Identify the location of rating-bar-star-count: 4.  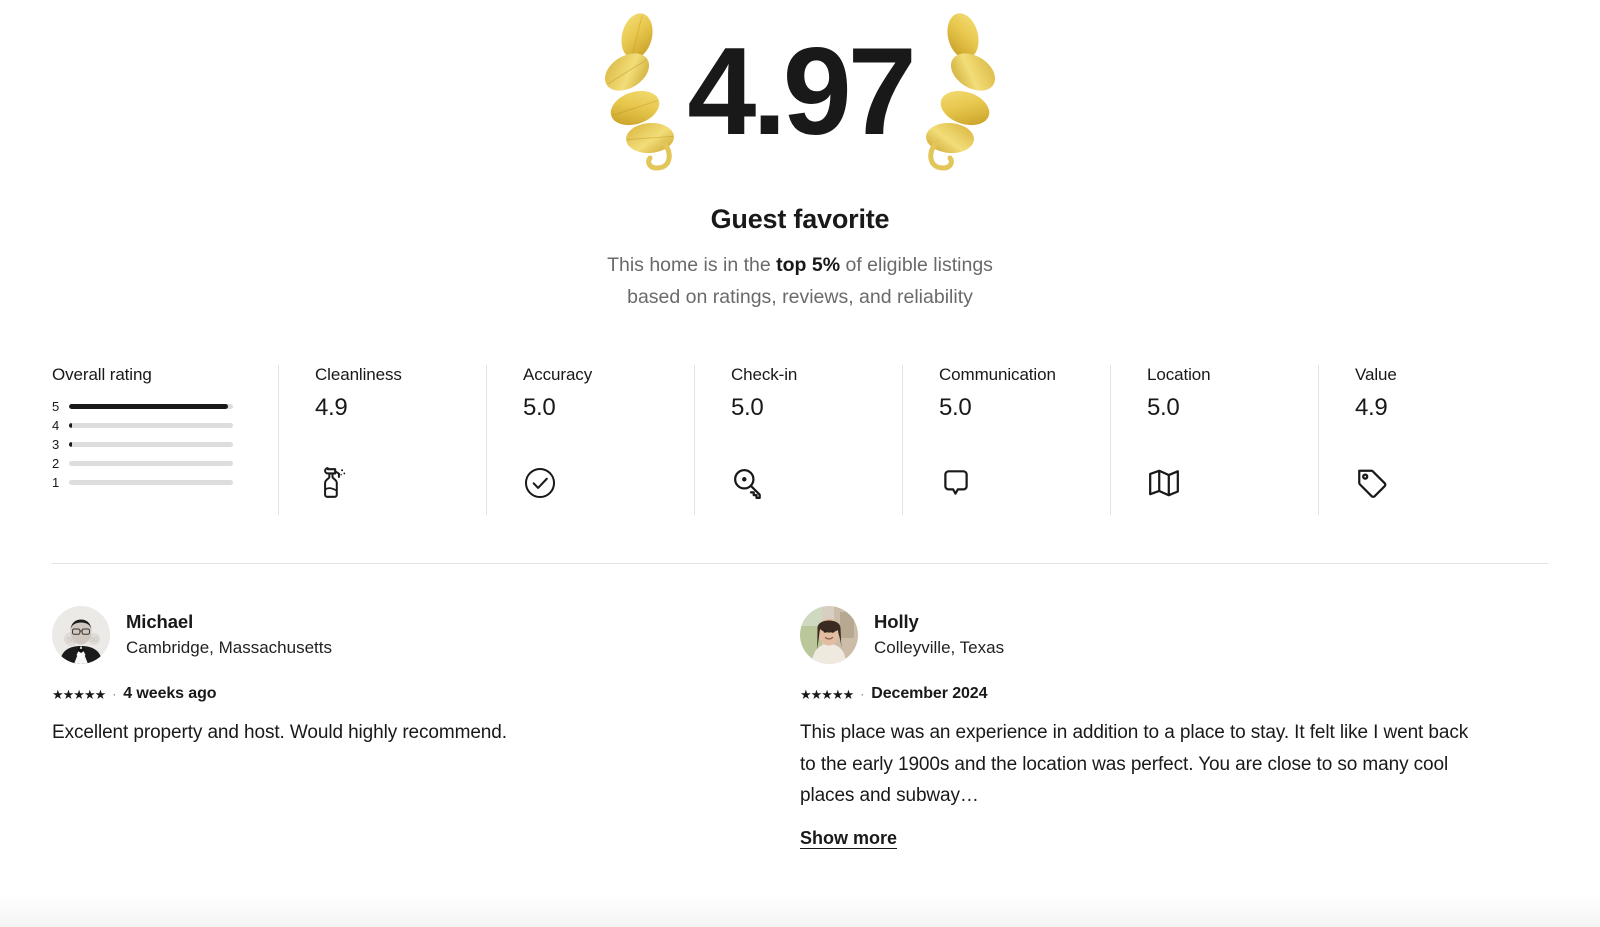
(56, 425).